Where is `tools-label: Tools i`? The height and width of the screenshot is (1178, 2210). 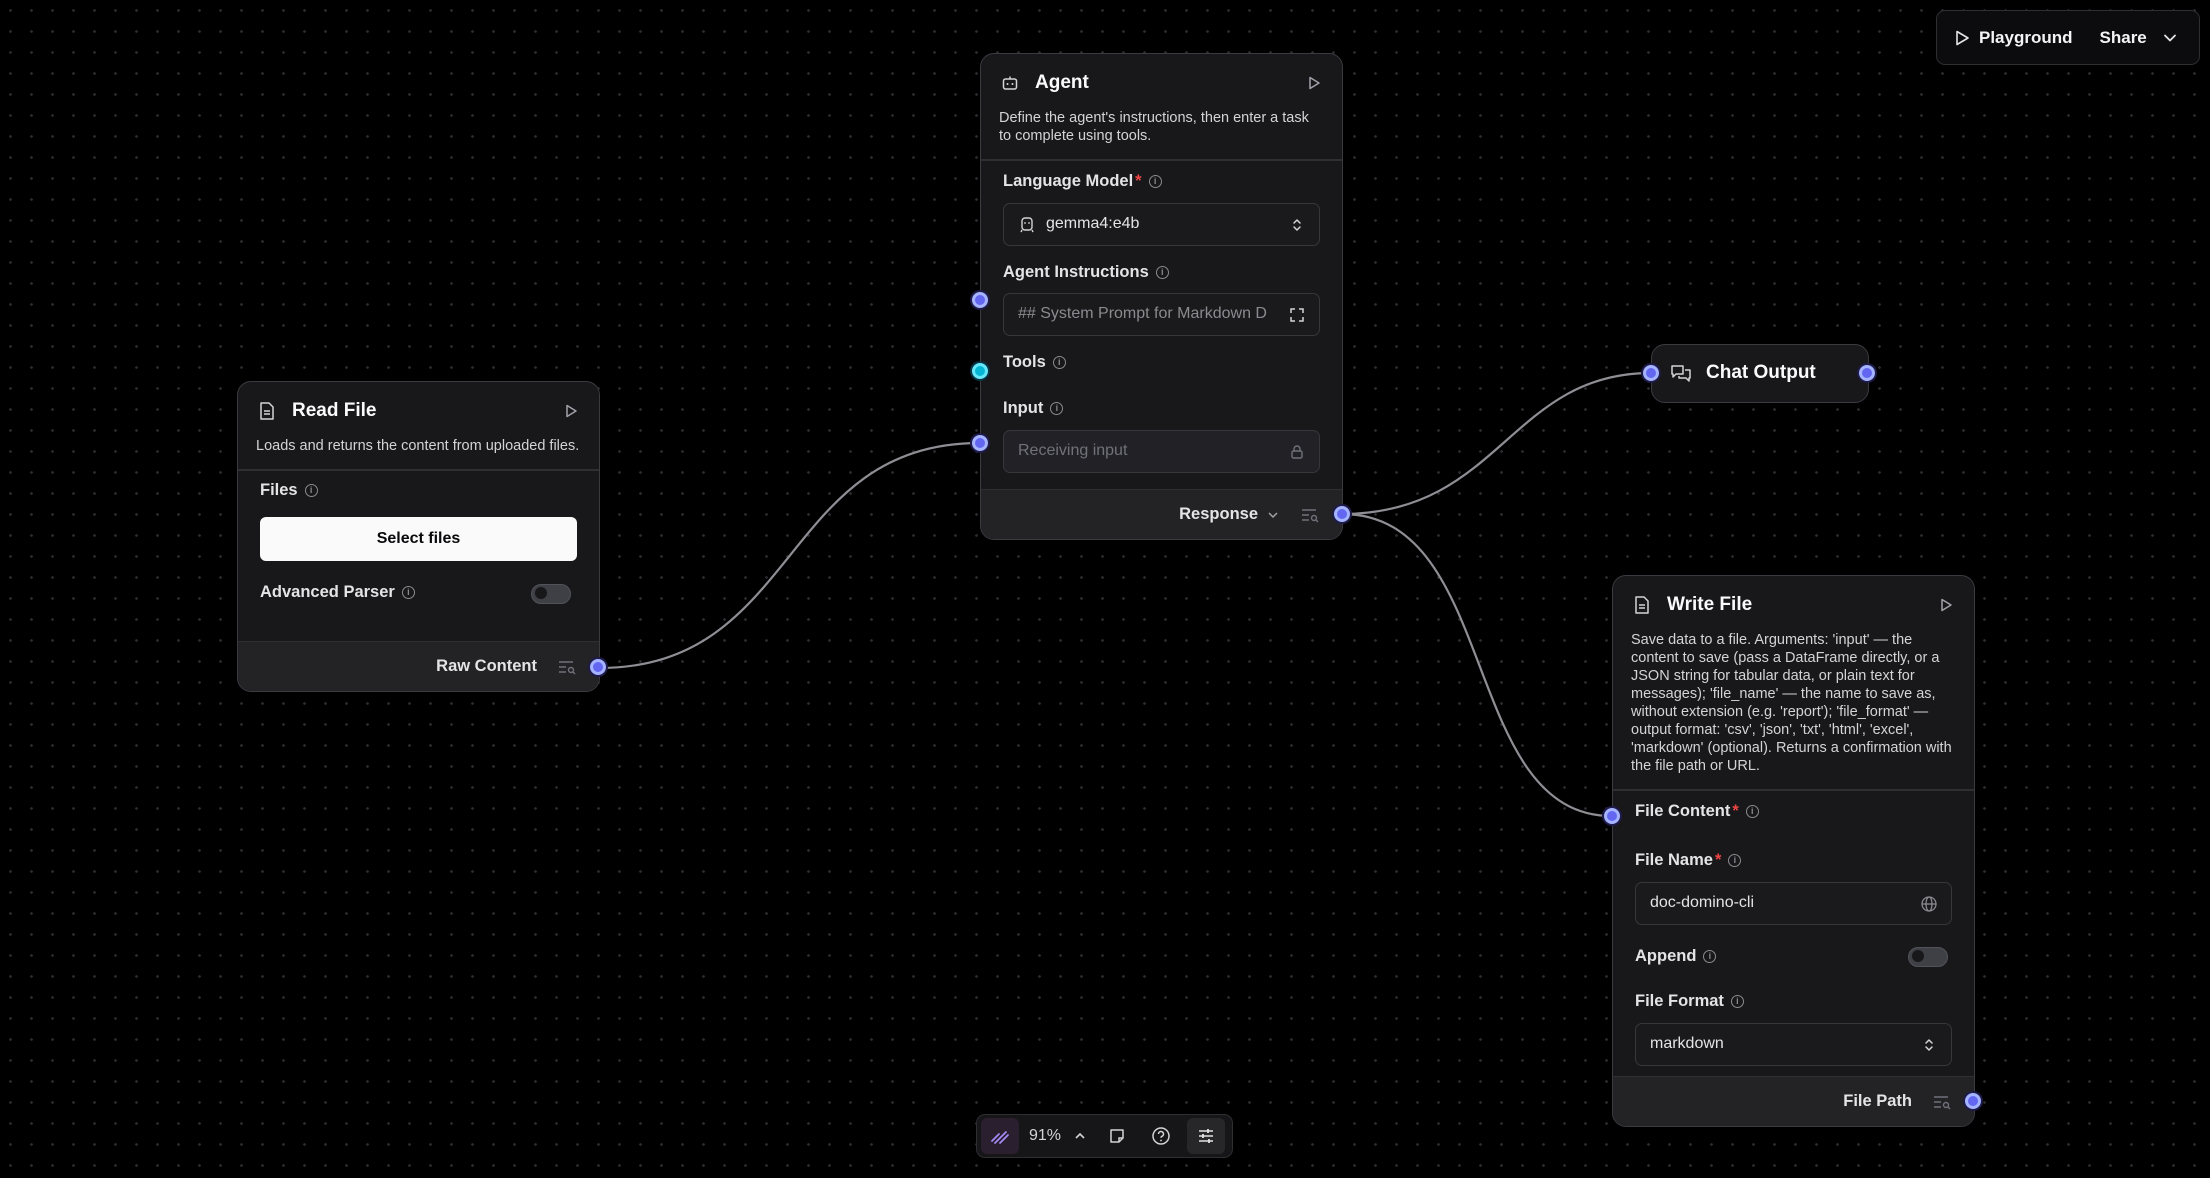 tools-label: Tools i is located at coordinates (1161, 362).